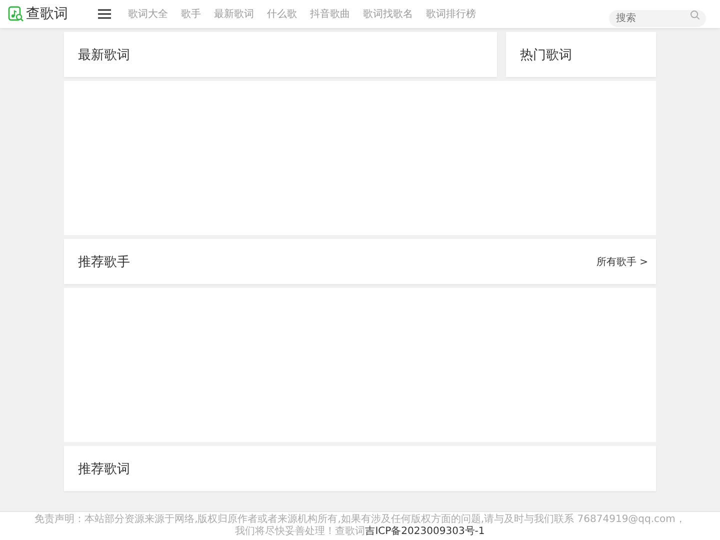  What do you see at coordinates (16, 14) in the screenshot?
I see `music-search-icon` at bounding box center [16, 14].